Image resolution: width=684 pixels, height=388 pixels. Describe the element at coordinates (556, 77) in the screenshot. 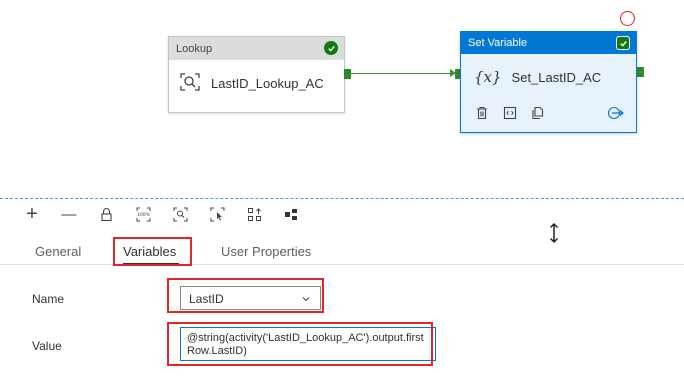

I see `set-variable-activity-name: Set_LastID_AC` at that location.